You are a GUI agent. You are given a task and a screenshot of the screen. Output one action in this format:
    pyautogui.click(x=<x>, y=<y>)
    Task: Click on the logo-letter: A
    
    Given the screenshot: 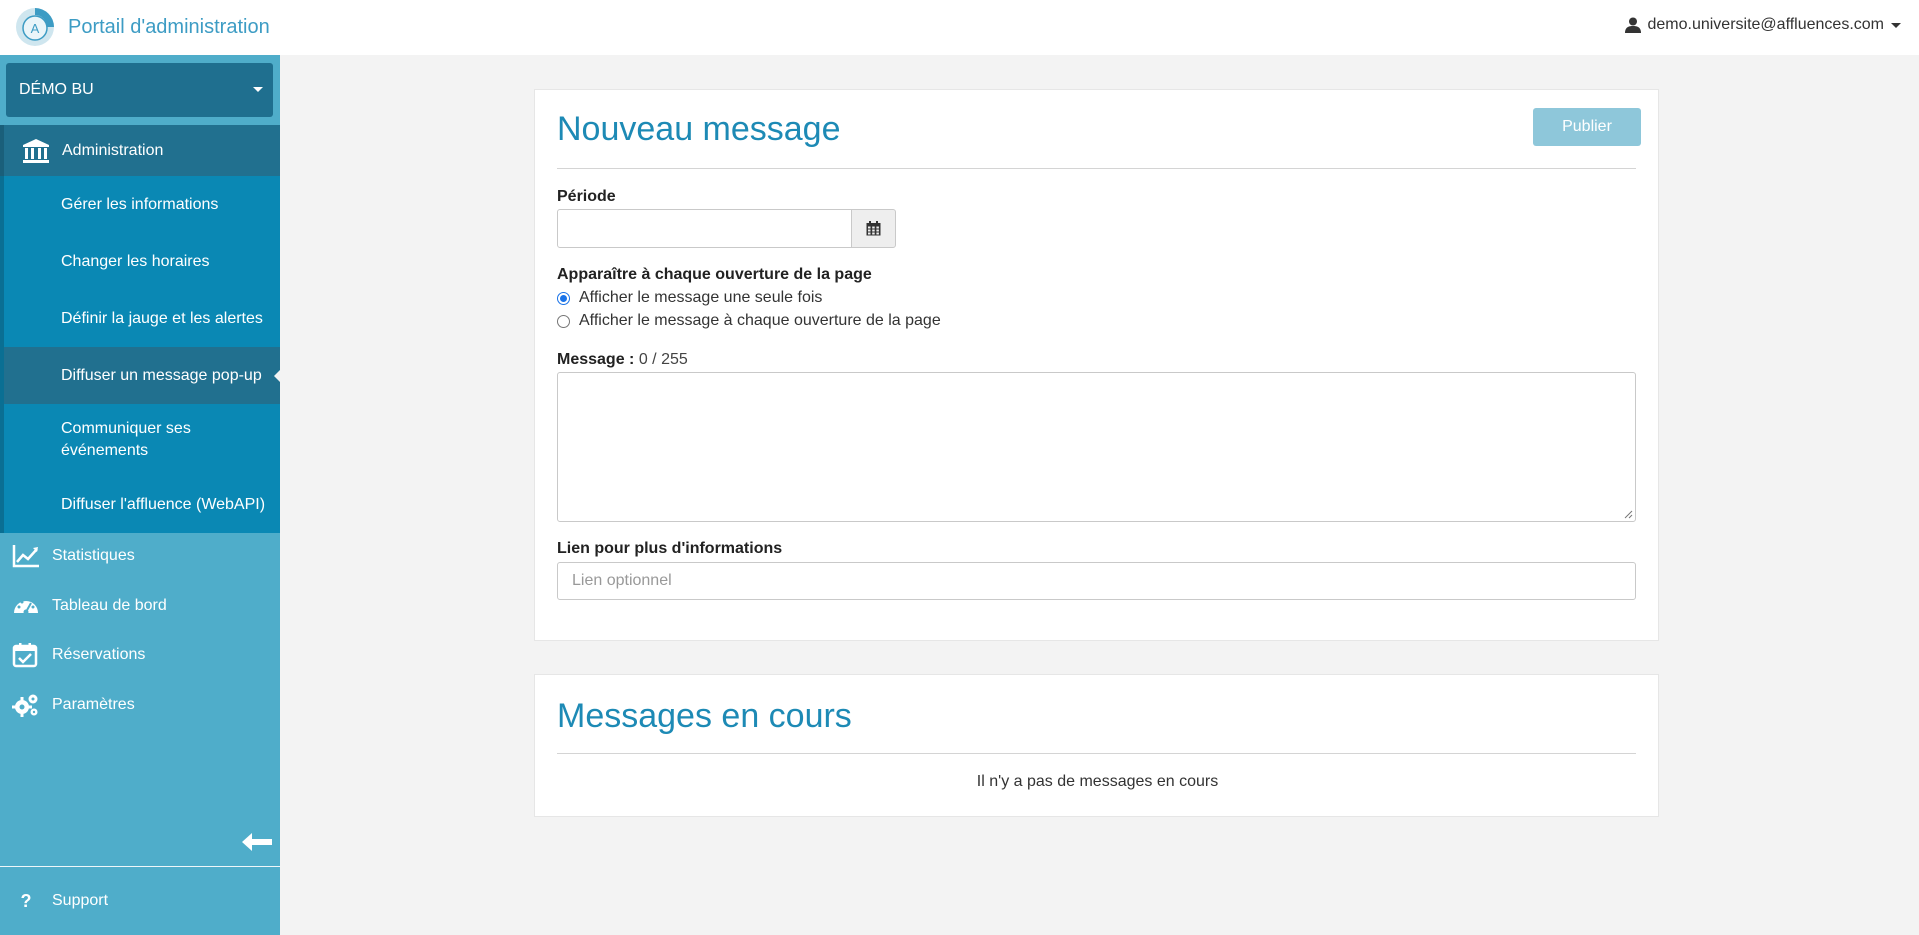 What is the action you would take?
    pyautogui.click(x=35, y=28)
    